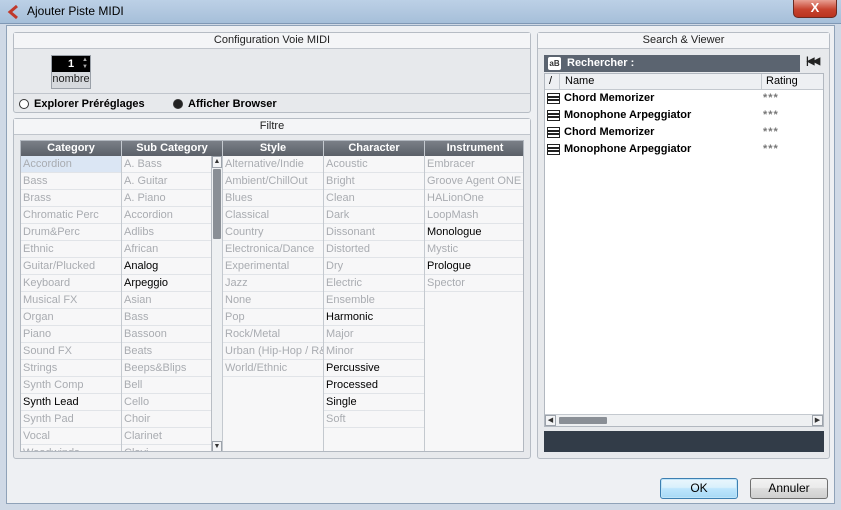 The image size is (841, 510). I want to click on filter-item: Major, so click(374, 334).